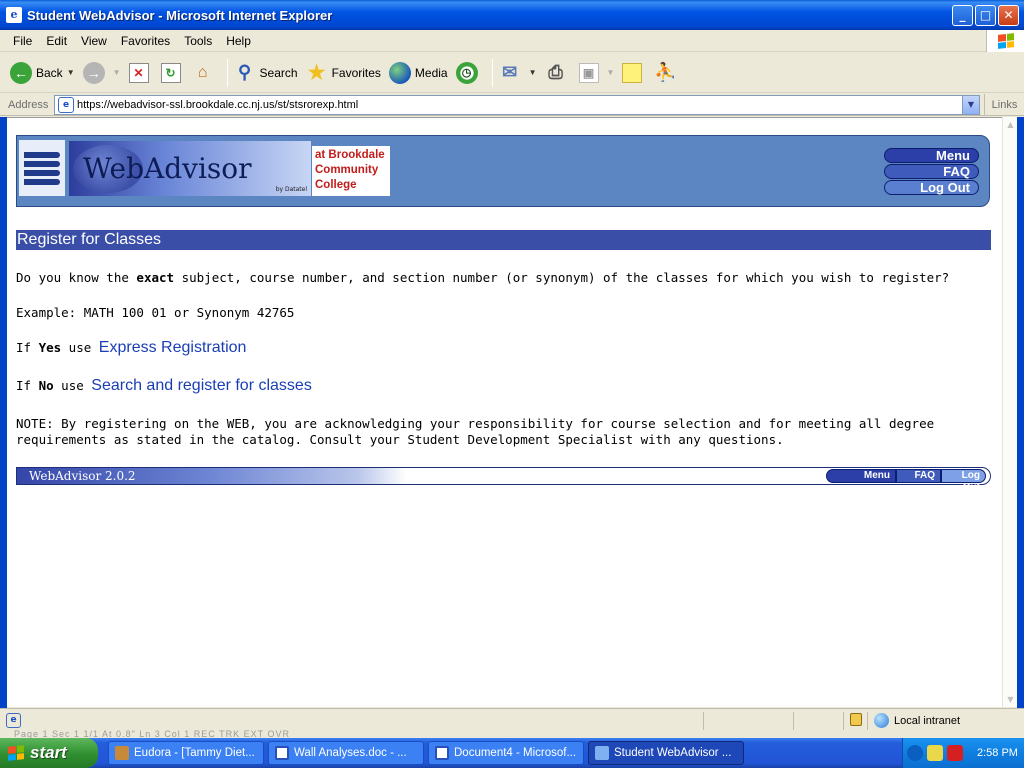 This screenshot has width=1024, height=768. I want to click on edit-dropdown-icon: ▼, so click(611, 72).